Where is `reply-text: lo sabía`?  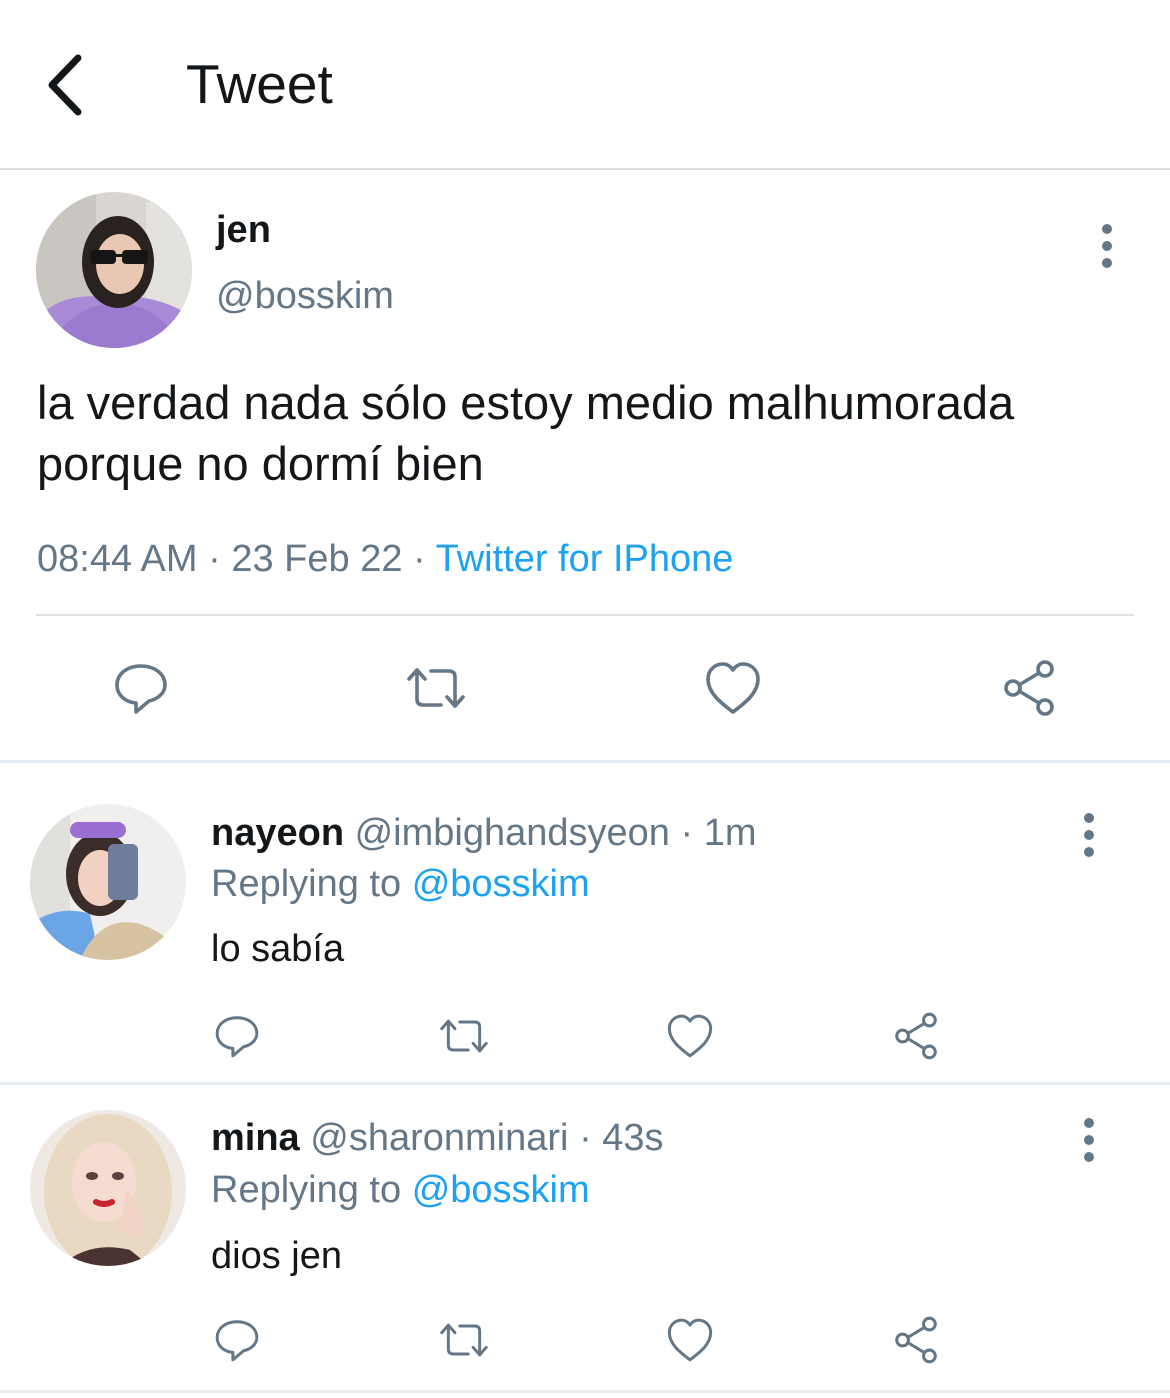
reply-text: lo sabía is located at coordinates (278, 949).